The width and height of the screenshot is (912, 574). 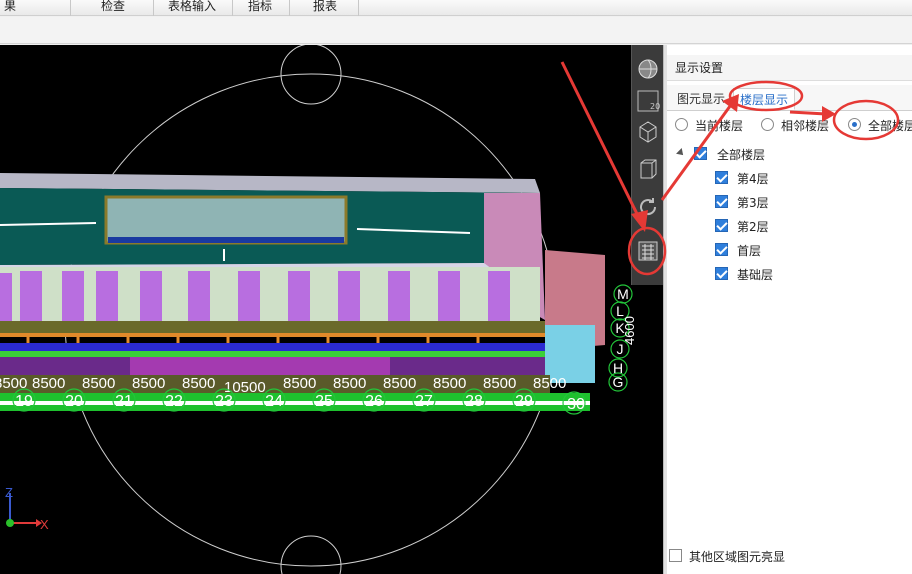 I want to click on rotate-button, so click(x=648, y=207).